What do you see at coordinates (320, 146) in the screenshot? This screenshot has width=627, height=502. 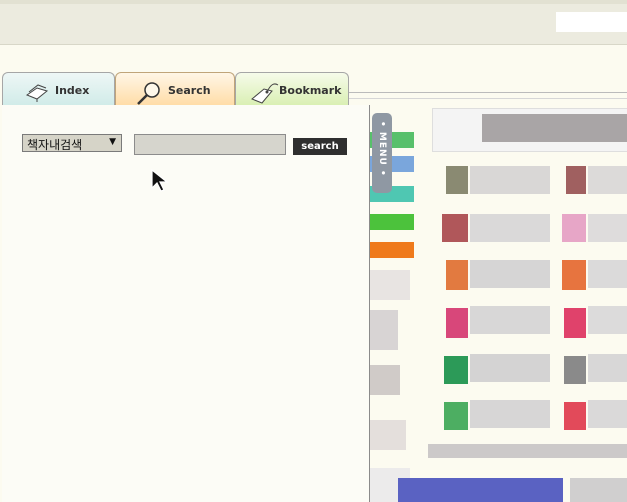 I see `search-button: search` at bounding box center [320, 146].